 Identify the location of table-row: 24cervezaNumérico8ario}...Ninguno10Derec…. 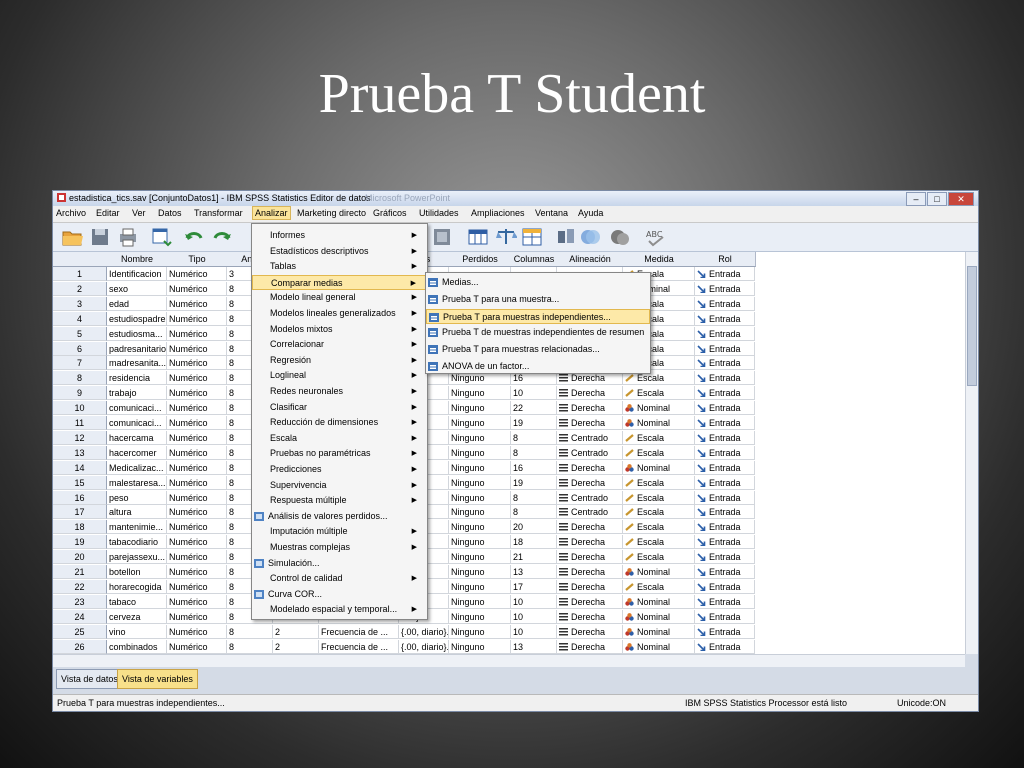
(509, 617).